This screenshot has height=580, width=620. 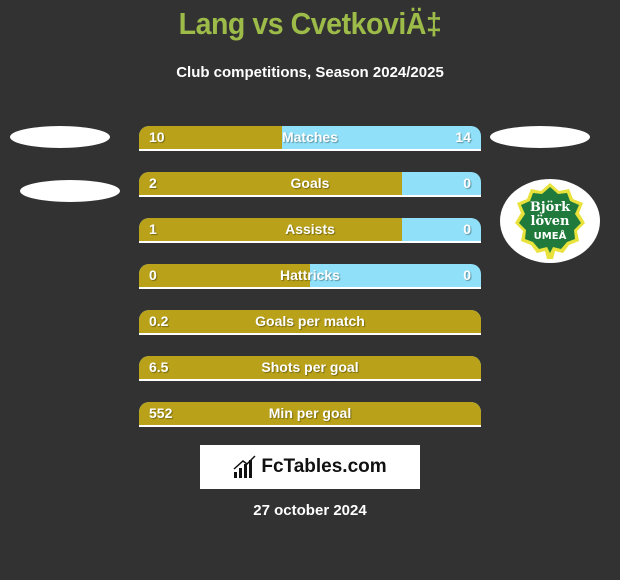 I want to click on stat-label: Matches, so click(x=310, y=137).